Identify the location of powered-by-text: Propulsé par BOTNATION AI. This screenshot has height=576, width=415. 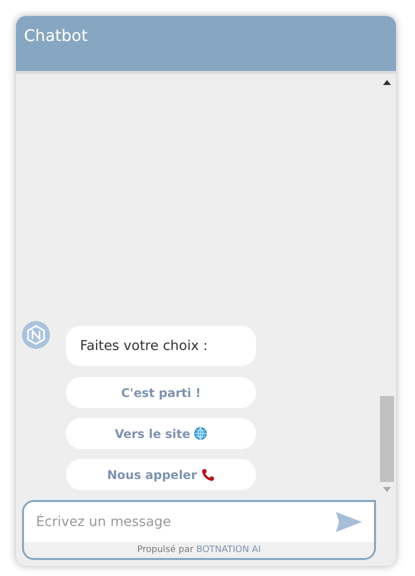
(199, 550).